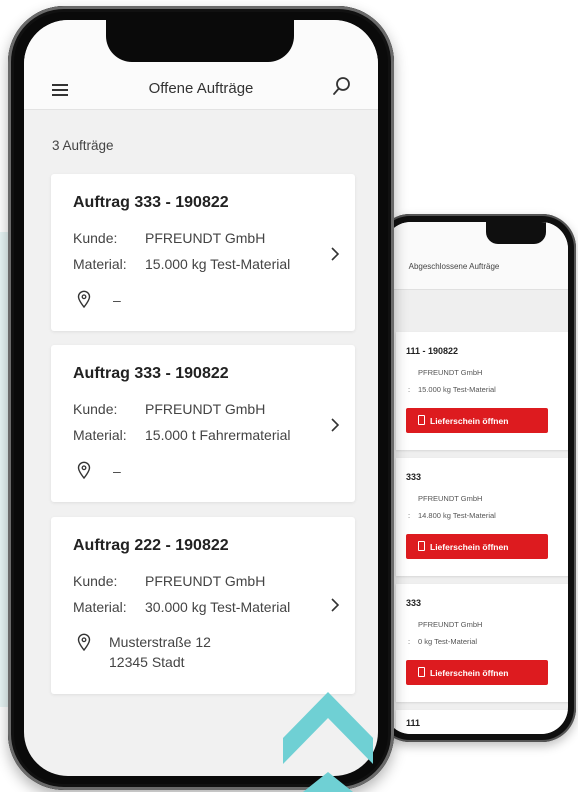 The width and height of the screenshot is (578, 792). What do you see at coordinates (218, 607) in the screenshot?
I see `material-value: 30.000 kg Test-Material` at bounding box center [218, 607].